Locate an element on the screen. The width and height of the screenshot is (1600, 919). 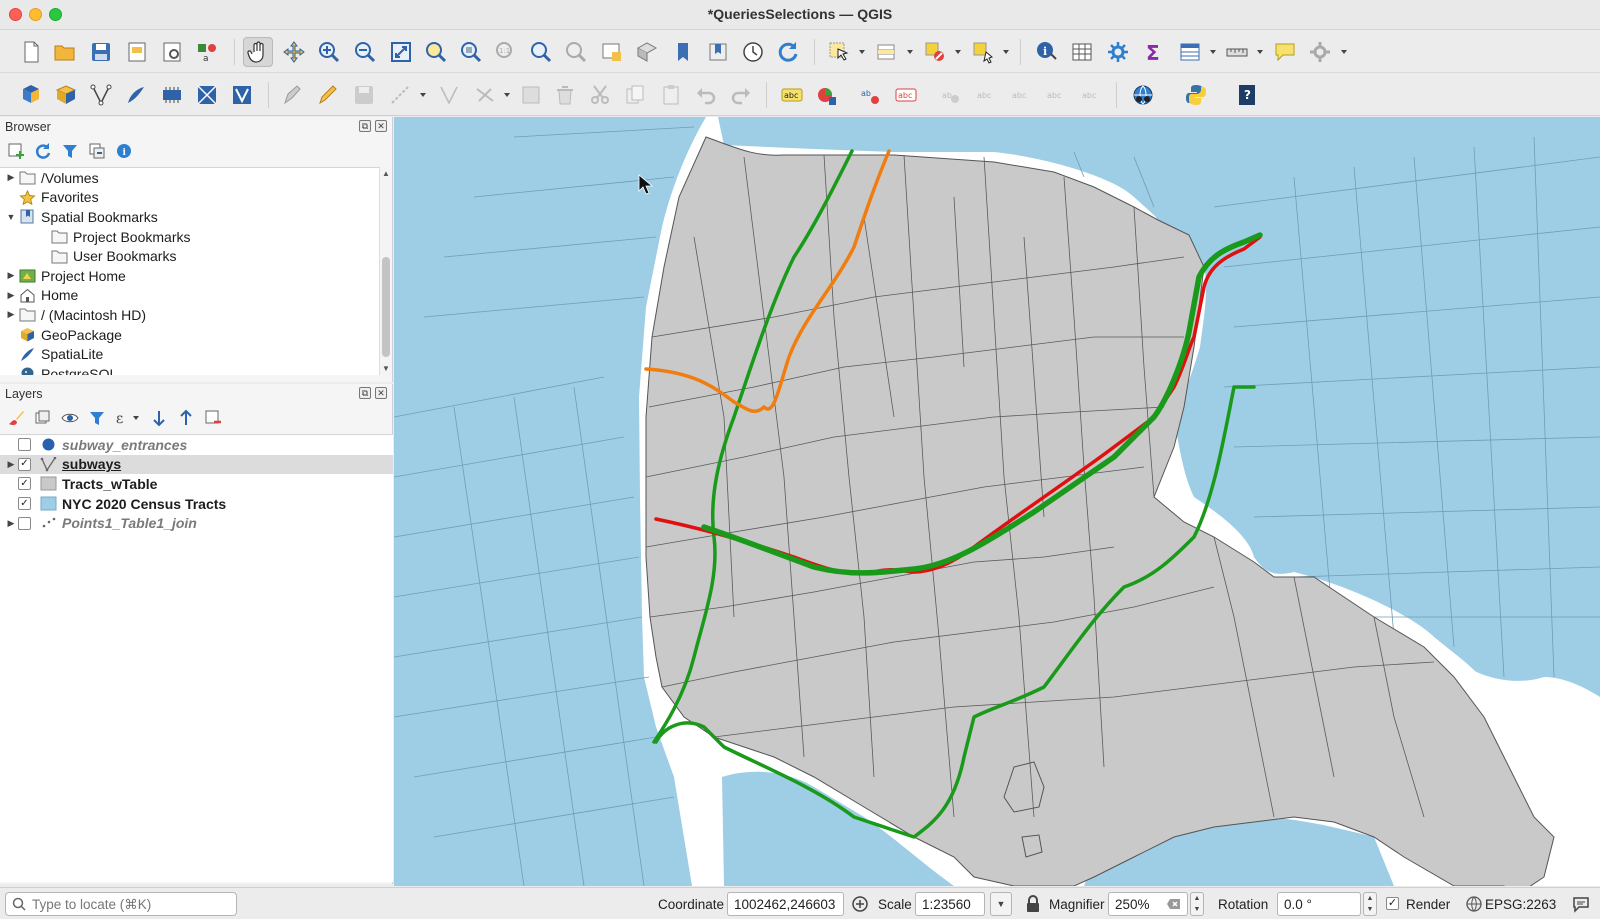
add-group-icon is located at coordinates (43, 418).